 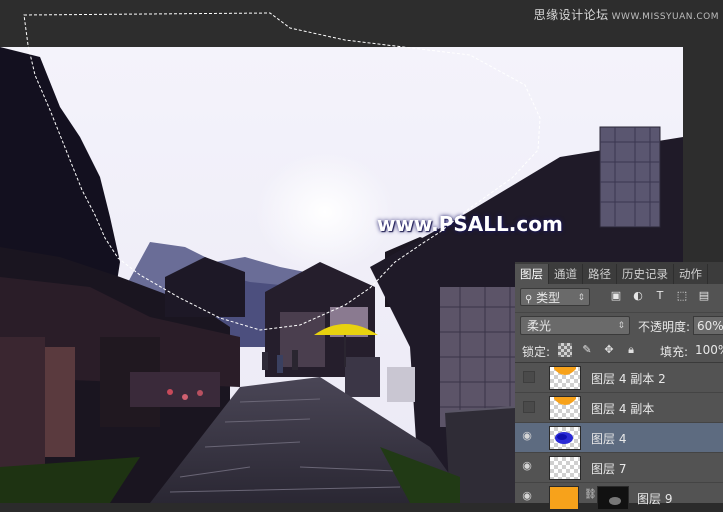 What do you see at coordinates (575, 325) in the screenshot?
I see `blend-mode-select: 柔光 ⇕` at bounding box center [575, 325].